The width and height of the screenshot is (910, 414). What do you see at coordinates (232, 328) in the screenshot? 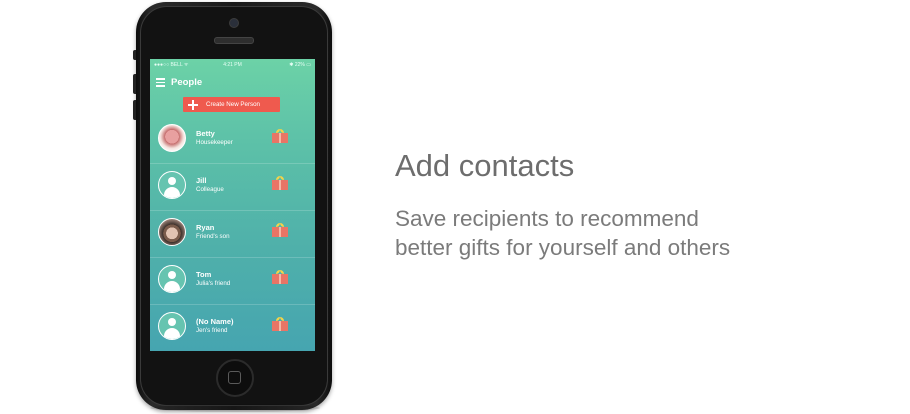
I see `person-row-no-name: (No Name) Jen's friend` at bounding box center [232, 328].